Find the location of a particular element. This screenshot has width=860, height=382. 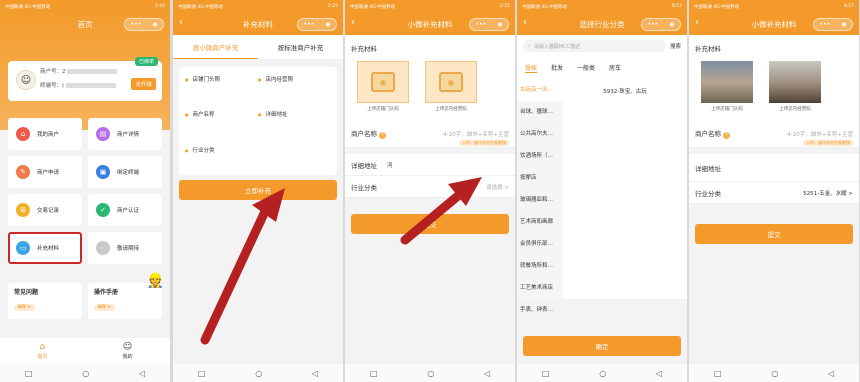

tile-label: 商户申请 is located at coordinates (48, 173).